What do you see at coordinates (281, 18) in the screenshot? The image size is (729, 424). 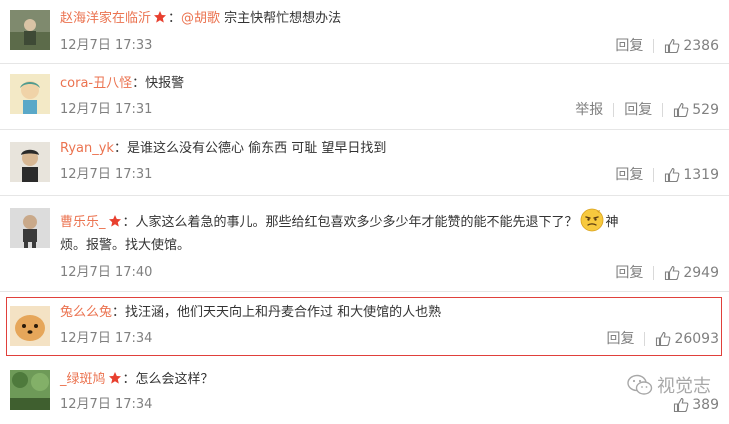 I see `comment-body: 宗主快帮忙想想办法` at bounding box center [281, 18].